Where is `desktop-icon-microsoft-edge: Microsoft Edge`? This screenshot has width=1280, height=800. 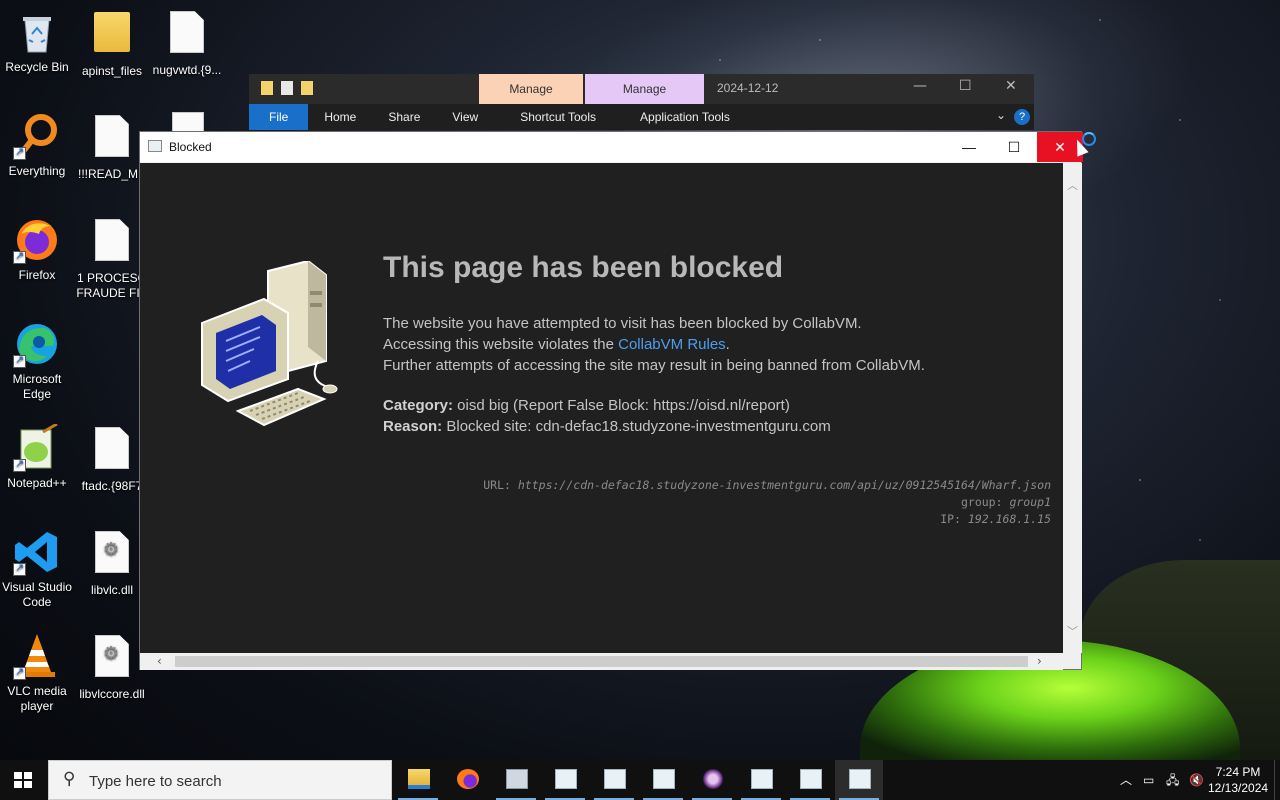 desktop-icon-microsoft-edge: Microsoft Edge is located at coordinates (37, 361).